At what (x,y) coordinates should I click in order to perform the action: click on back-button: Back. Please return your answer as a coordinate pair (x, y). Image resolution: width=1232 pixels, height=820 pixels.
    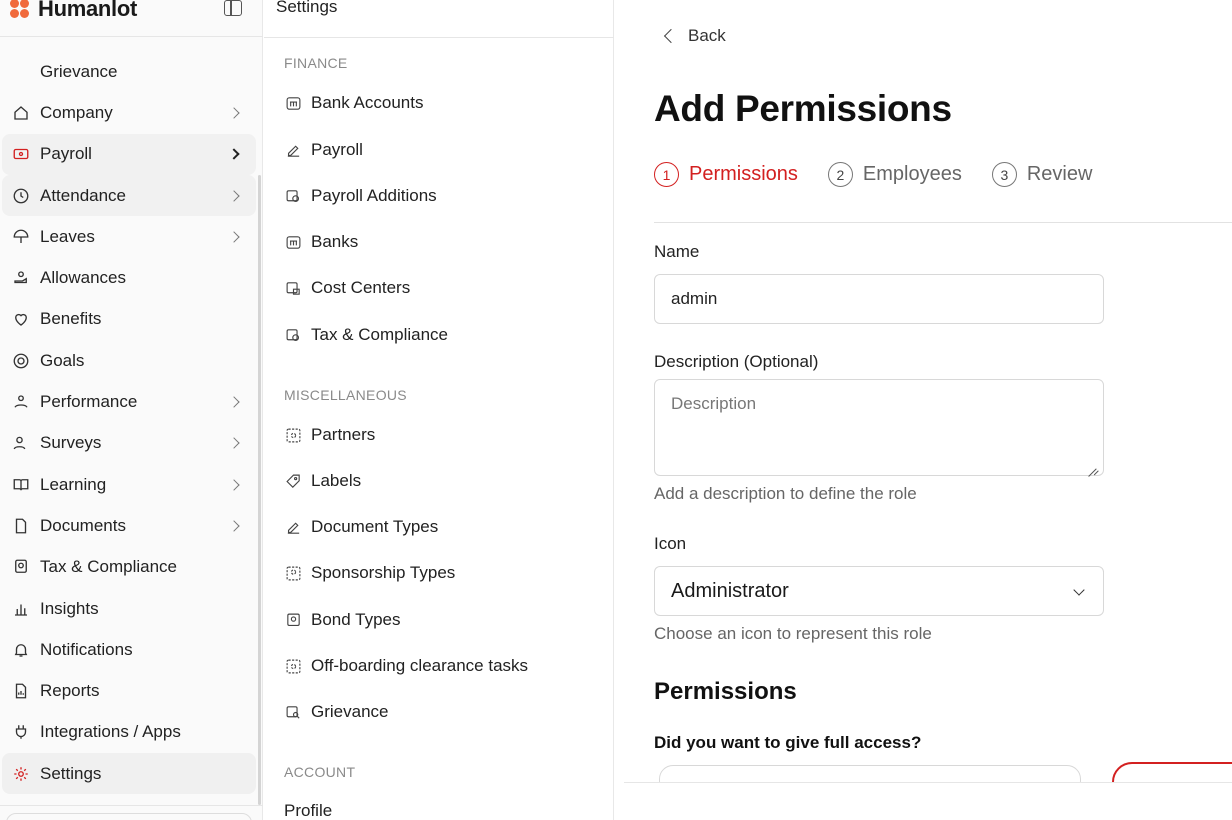
    Looking at the image, I should click on (694, 36).